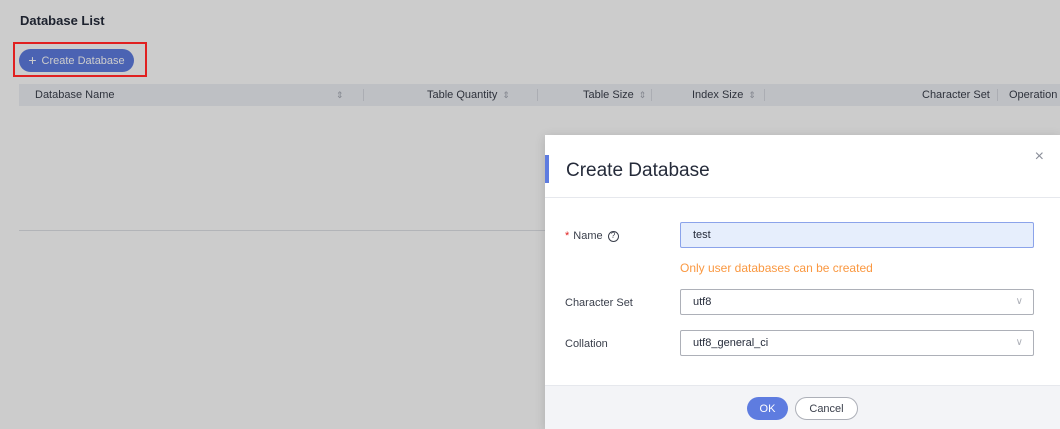 The image size is (1060, 429). Describe the element at coordinates (638, 170) in the screenshot. I see `dialog-title: Create Database` at that location.